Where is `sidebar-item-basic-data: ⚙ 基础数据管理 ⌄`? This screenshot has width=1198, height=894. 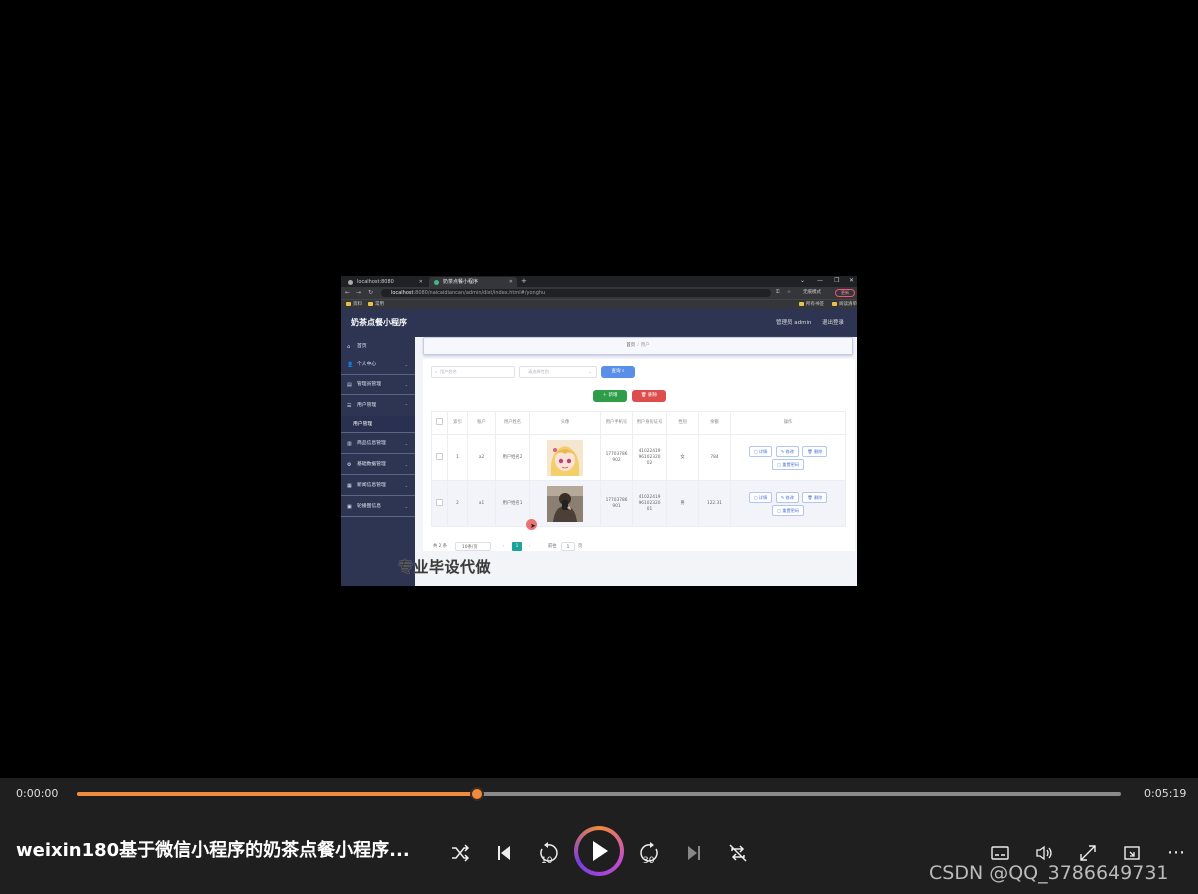
sidebar-item-basic-data: ⚙ 基础数据管理 ⌄ is located at coordinates (378, 465).